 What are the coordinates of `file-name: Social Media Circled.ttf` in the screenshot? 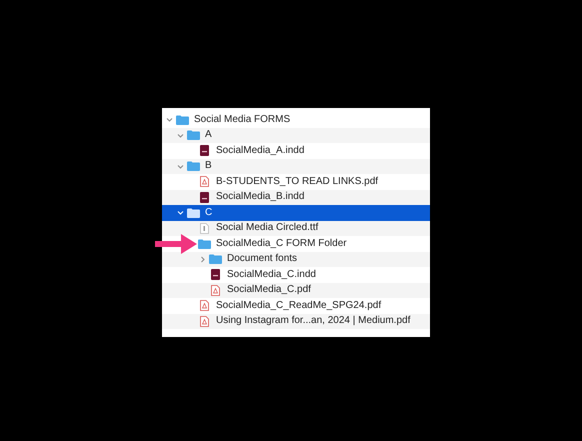 It's located at (267, 228).